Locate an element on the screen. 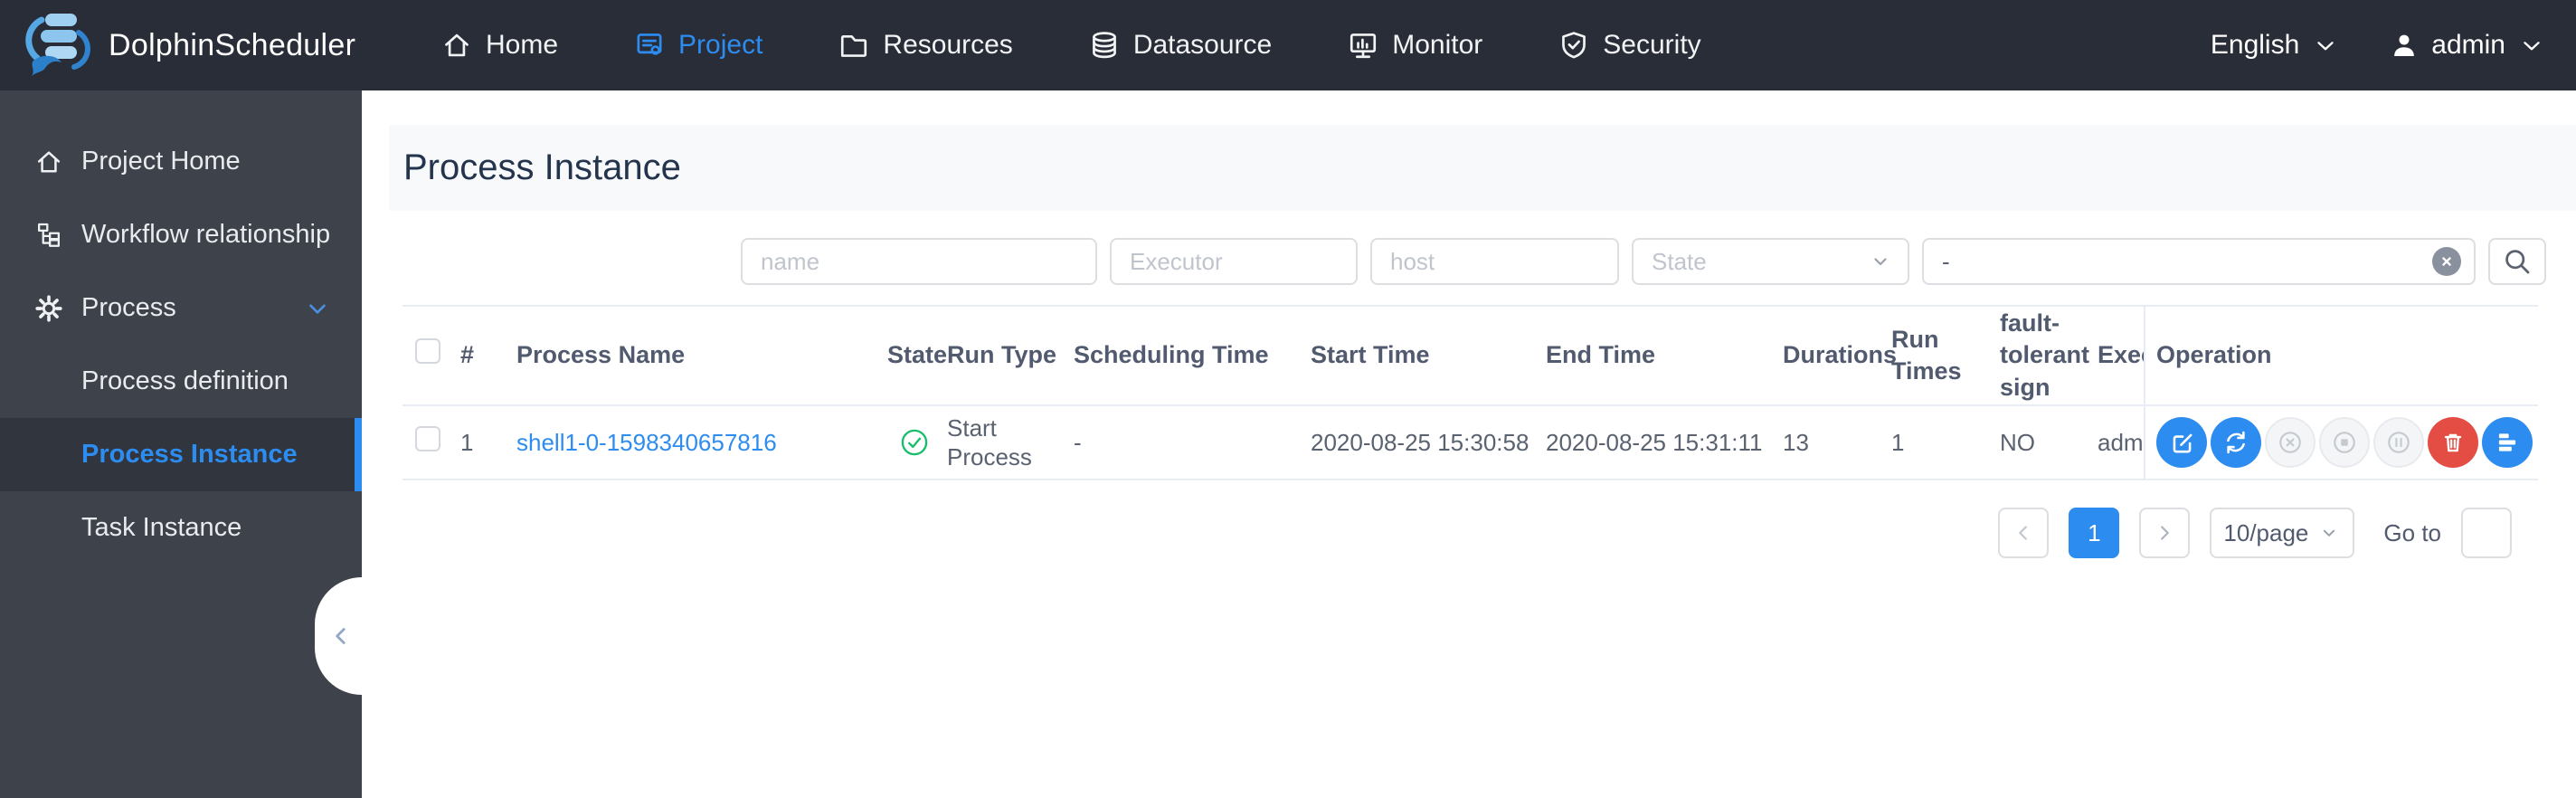 This screenshot has height=798, width=2576. end-time-cell: 2020-08-25 15:31:11 is located at coordinates (1654, 442).